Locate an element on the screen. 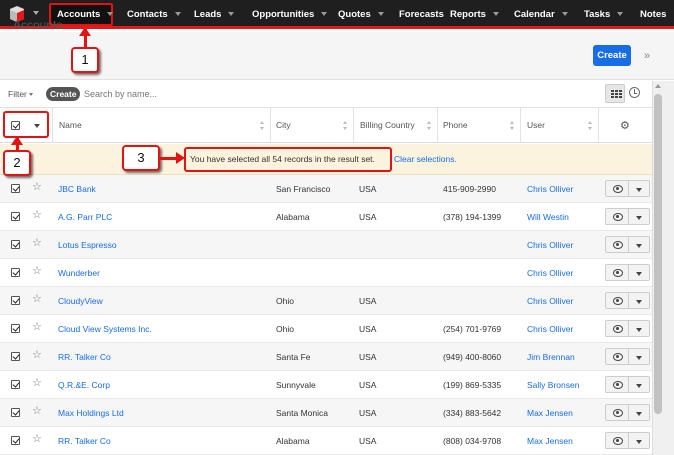  nav-item-reports: Reports is located at coordinates (474, 14).